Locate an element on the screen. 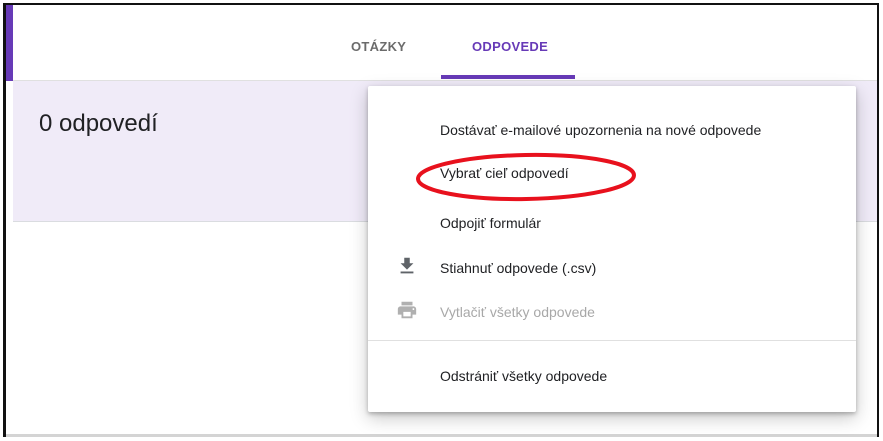 The image size is (883, 441). print-icon is located at coordinates (407, 310).